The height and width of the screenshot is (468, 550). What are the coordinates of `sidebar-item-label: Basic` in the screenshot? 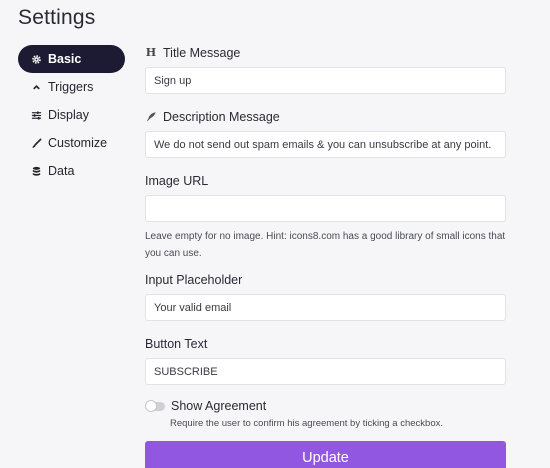 It's located at (65, 59).